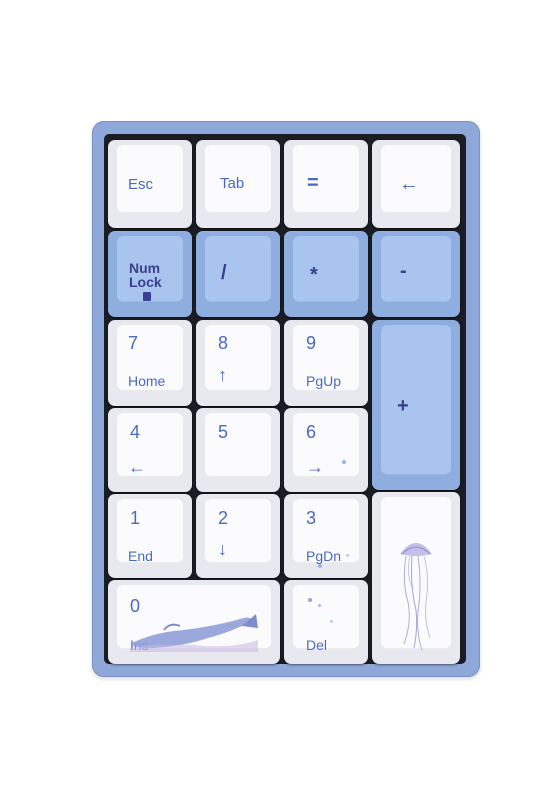 Image resolution: width=556 pixels, height=796 pixels. What do you see at coordinates (224, 273) in the screenshot?
I see `key-slash-label: /` at bounding box center [224, 273].